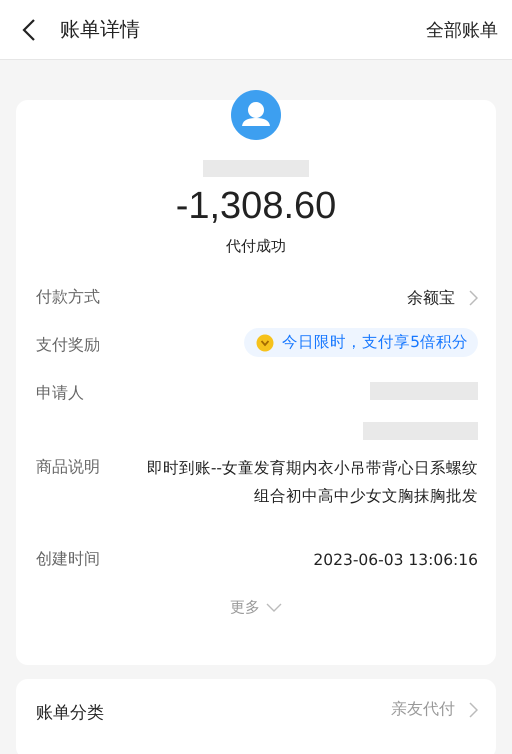  Describe the element at coordinates (375, 342) in the screenshot. I see `badge-text: 今日限时，支付享5倍积分` at that location.